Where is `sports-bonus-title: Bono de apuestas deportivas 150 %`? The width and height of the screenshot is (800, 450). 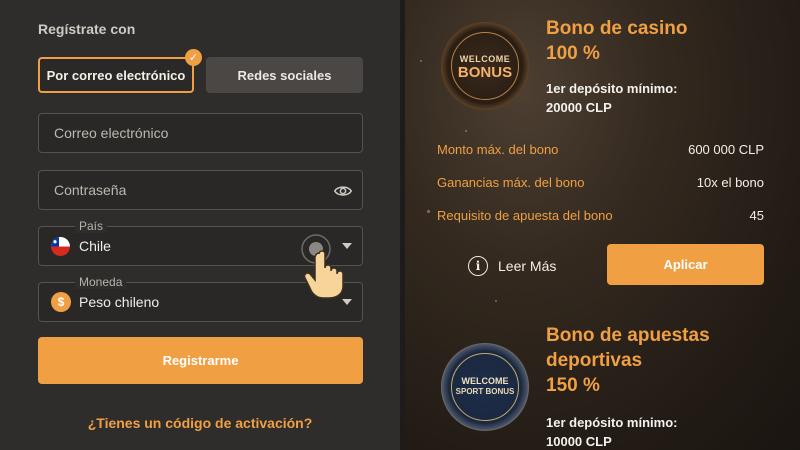
sports-bonus-title: Bono de apuestas deportivas 150 % is located at coordinates (628, 360).